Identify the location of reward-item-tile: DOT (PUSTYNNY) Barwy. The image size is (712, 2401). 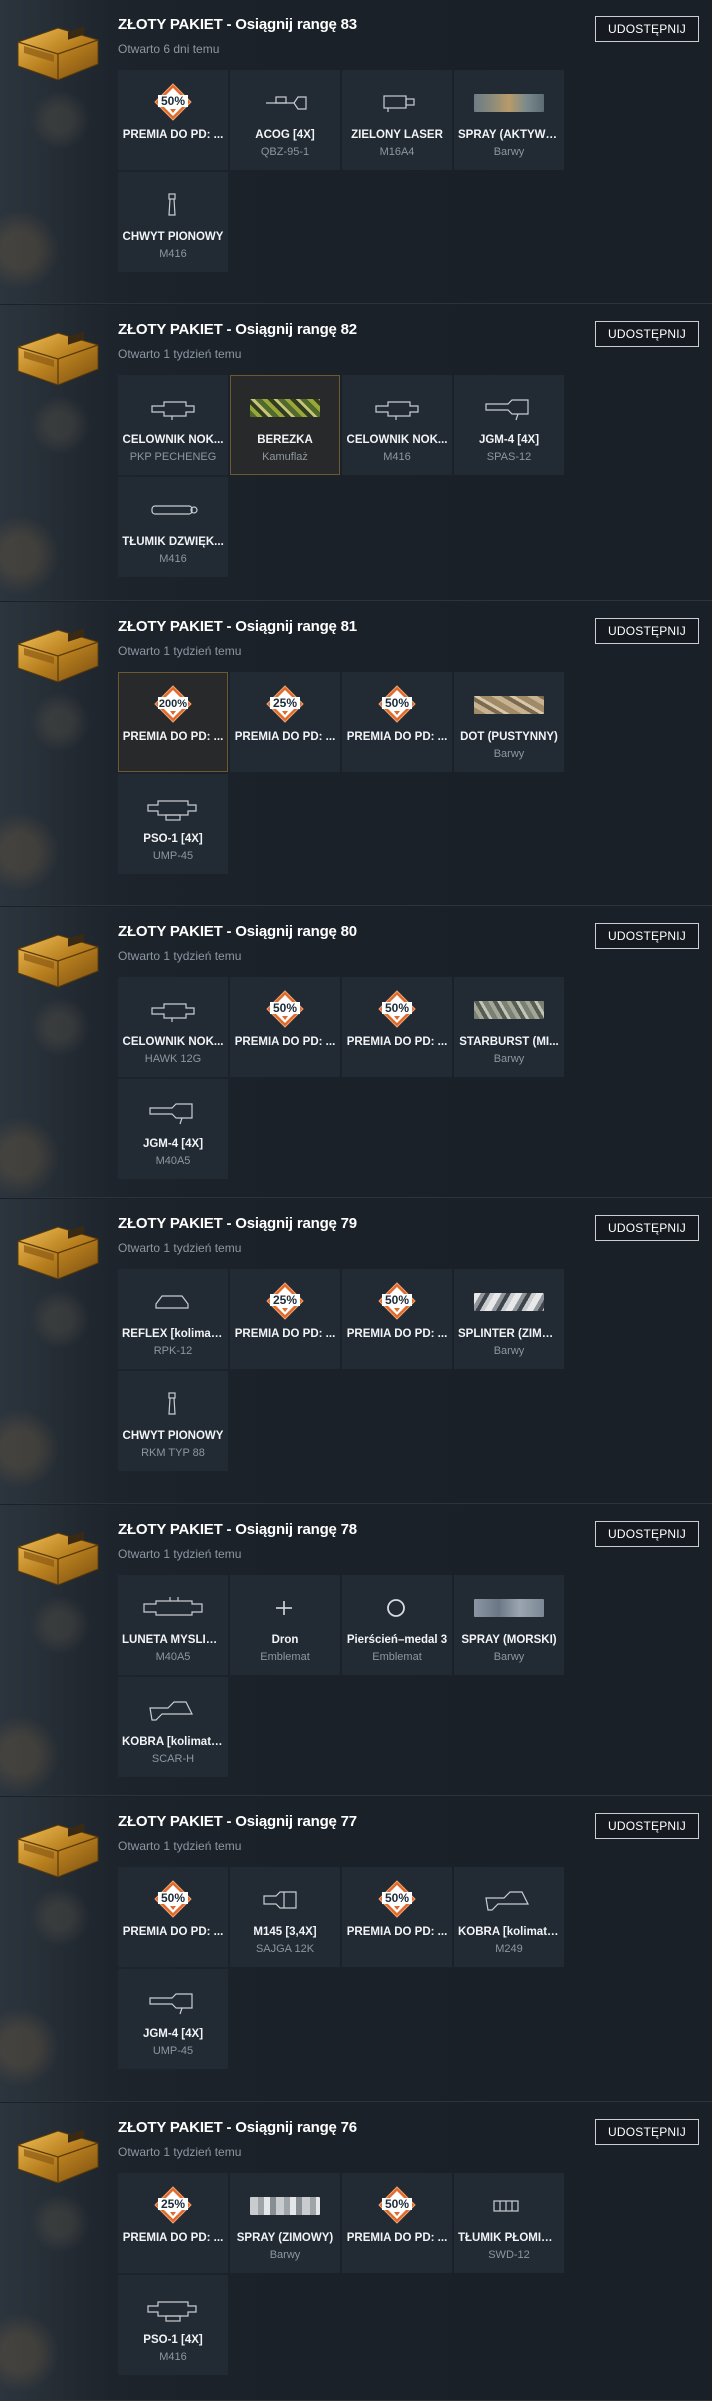
(509, 722).